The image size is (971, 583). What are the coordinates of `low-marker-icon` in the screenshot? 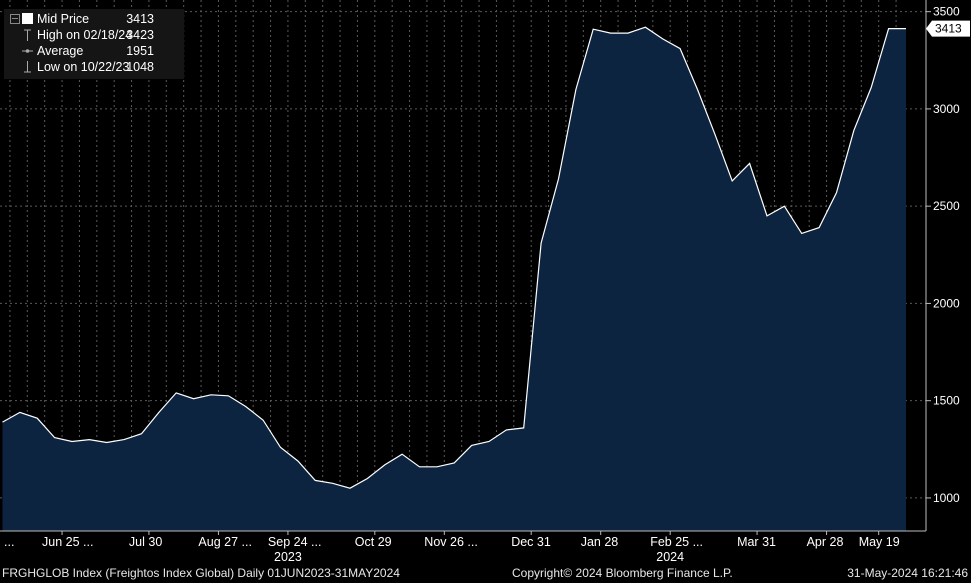 It's located at (27, 67).